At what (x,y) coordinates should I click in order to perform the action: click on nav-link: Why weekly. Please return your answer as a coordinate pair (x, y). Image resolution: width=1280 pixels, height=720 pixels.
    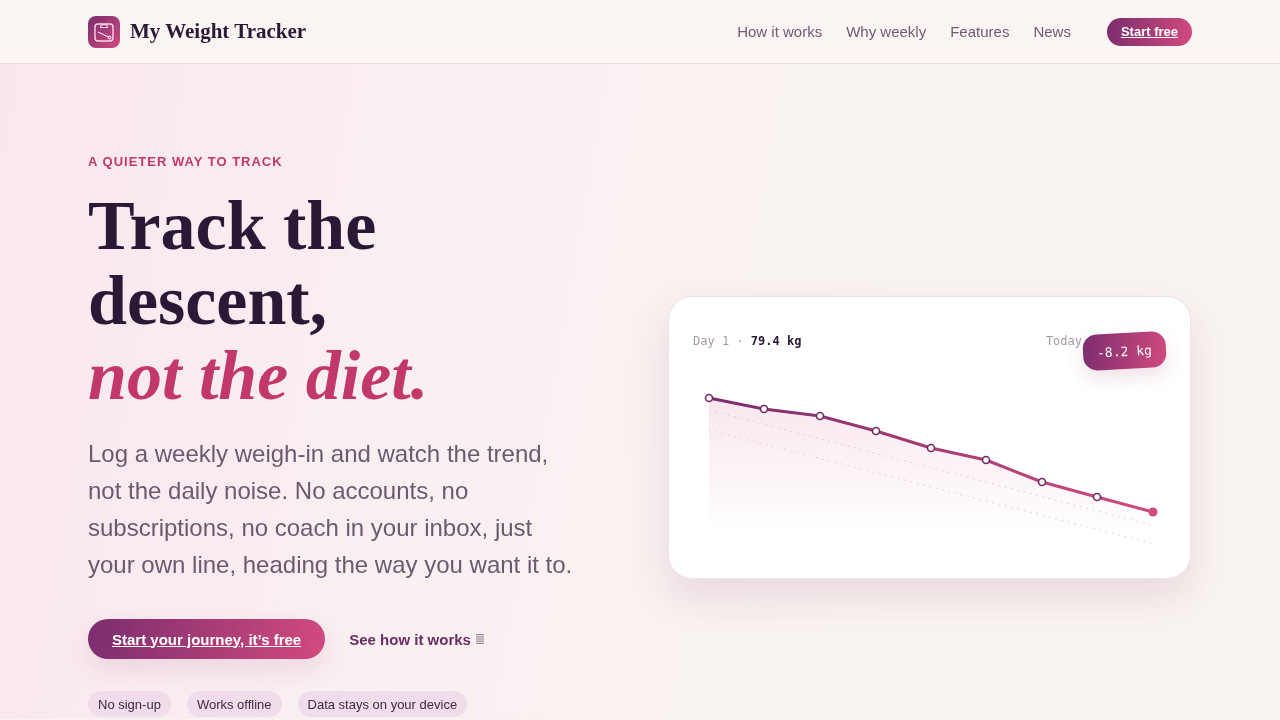
    Looking at the image, I should click on (886, 31).